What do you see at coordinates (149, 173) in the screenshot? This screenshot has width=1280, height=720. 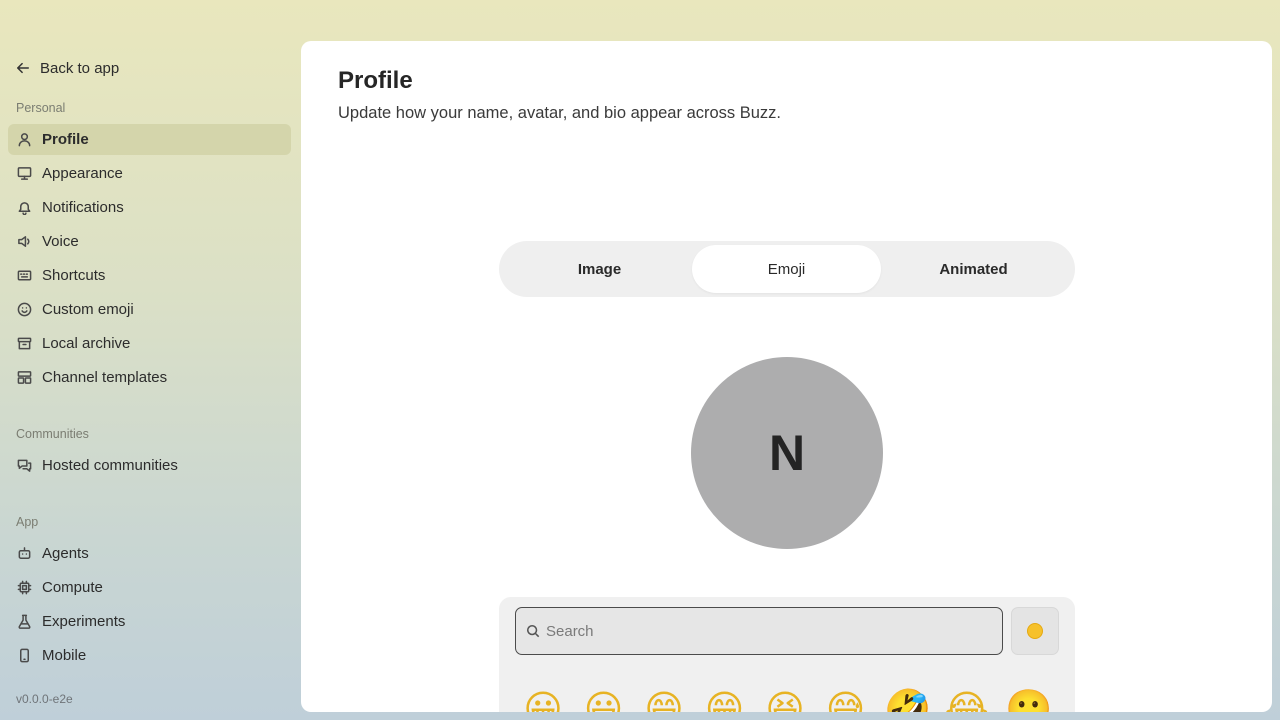 I see `sidebar-item-appearance: Appearance` at bounding box center [149, 173].